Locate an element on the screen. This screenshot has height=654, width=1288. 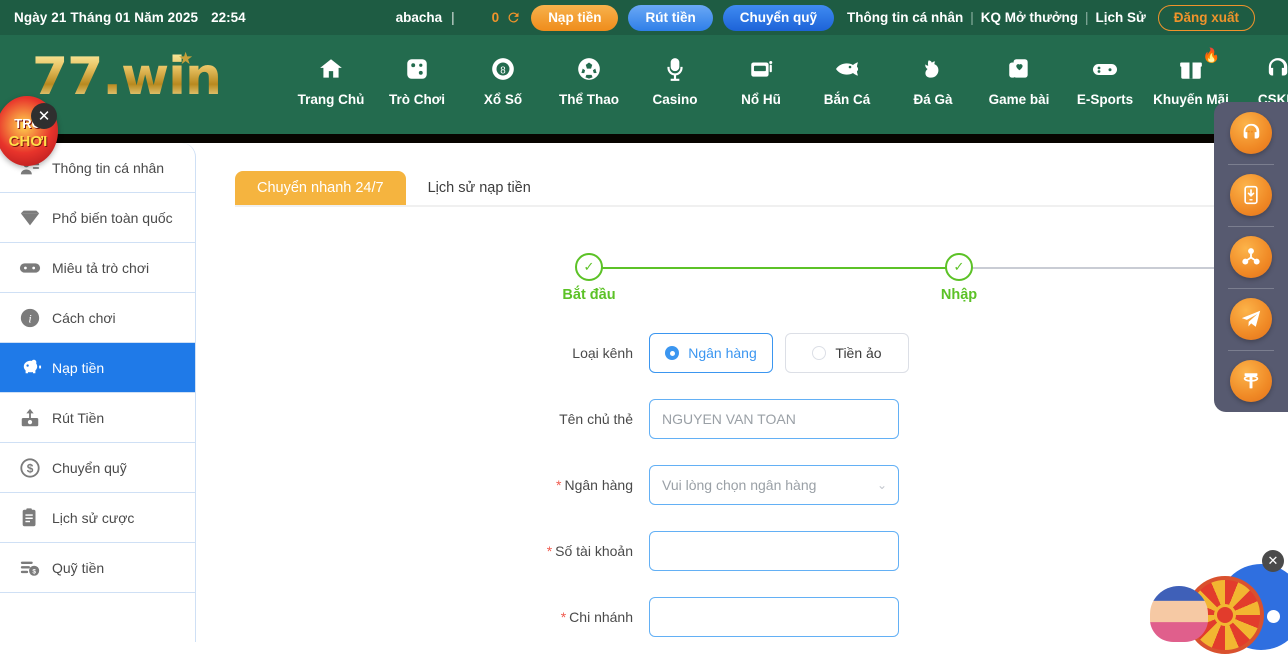
bank-select: Vui lòng chọn ngân hàng ⌄ is located at coordinates (774, 485).